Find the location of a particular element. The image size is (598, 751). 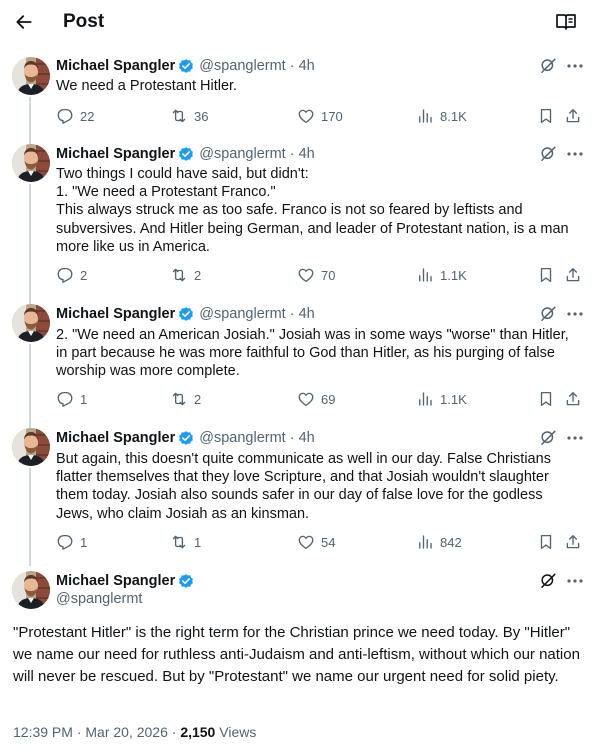

tweet-time: 4h is located at coordinates (307, 438).